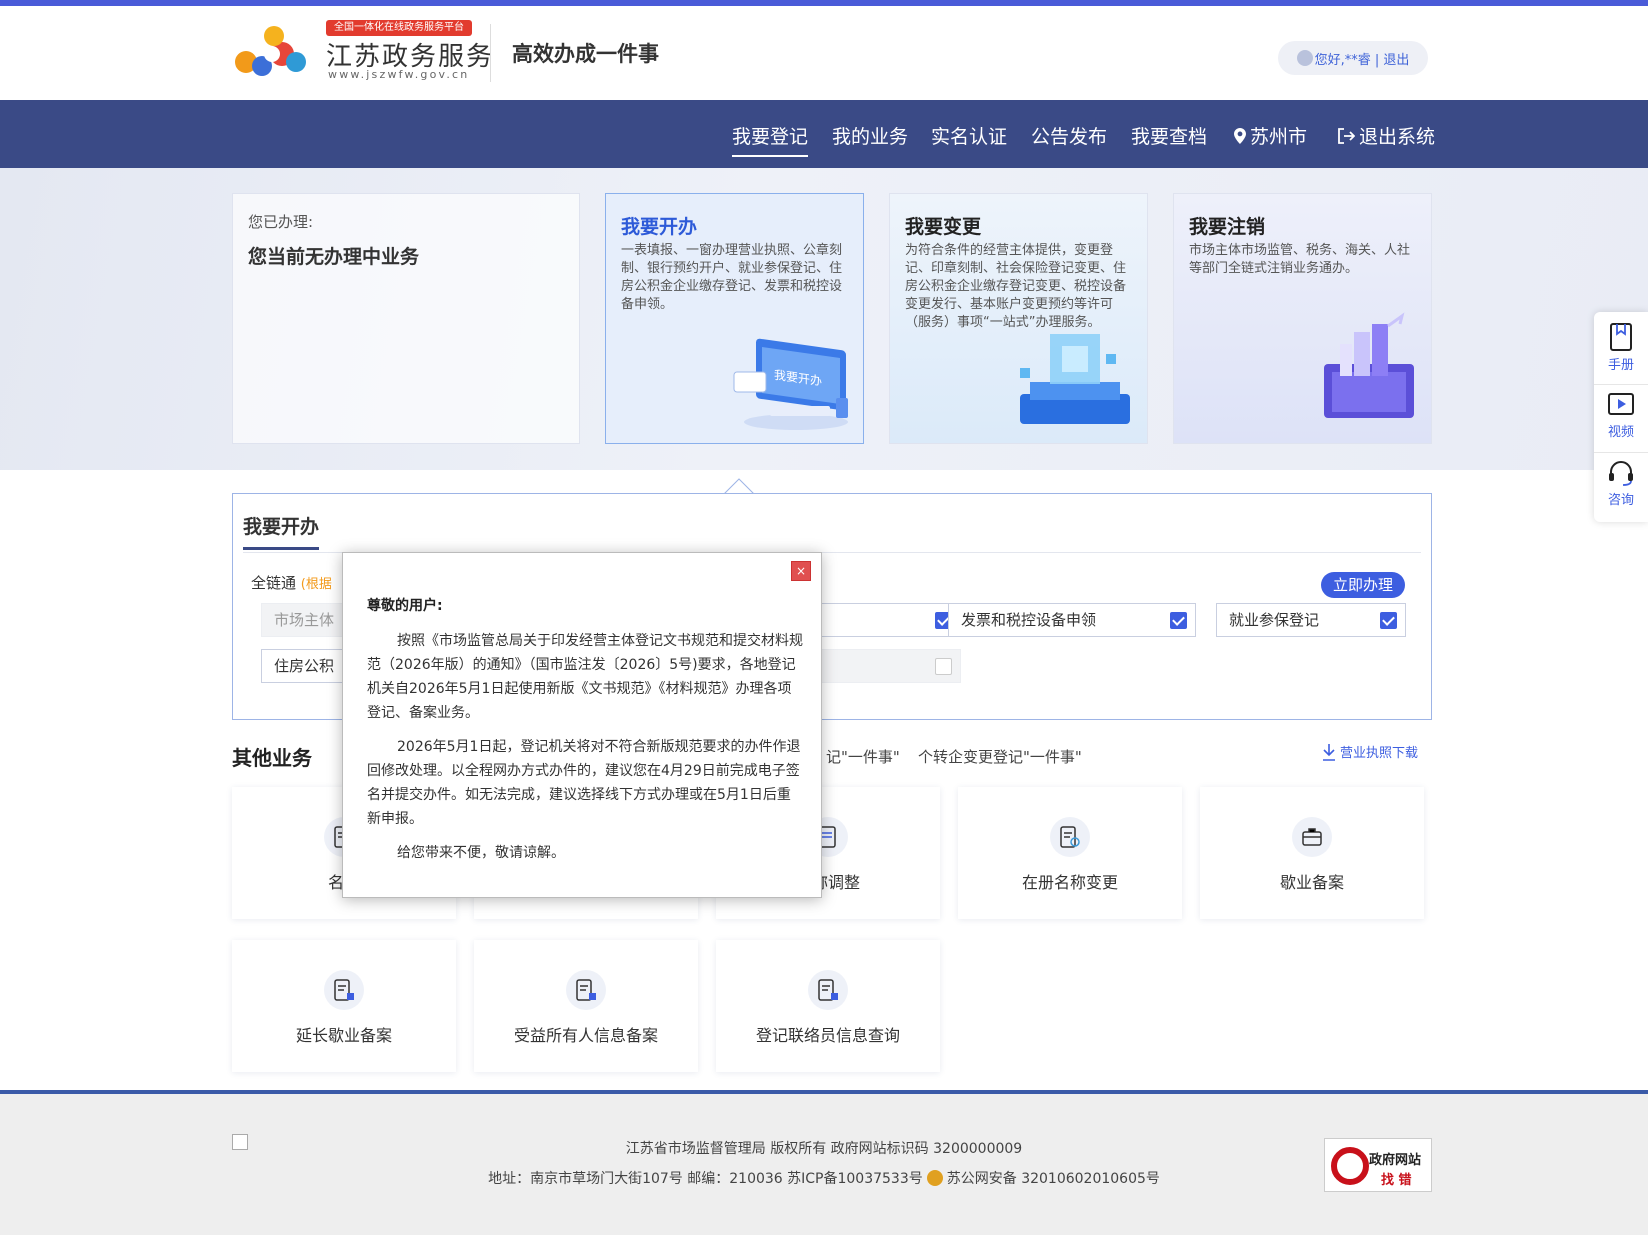 The image size is (1648, 1235). What do you see at coordinates (870, 135) in the screenshot?
I see `nav-my-business: 我的业务` at bounding box center [870, 135].